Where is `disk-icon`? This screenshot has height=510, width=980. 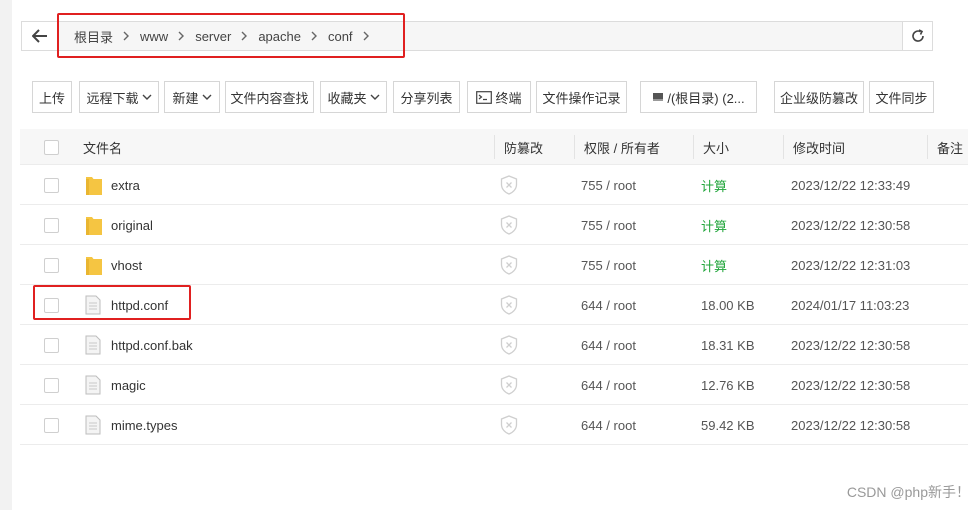 disk-icon is located at coordinates (658, 97).